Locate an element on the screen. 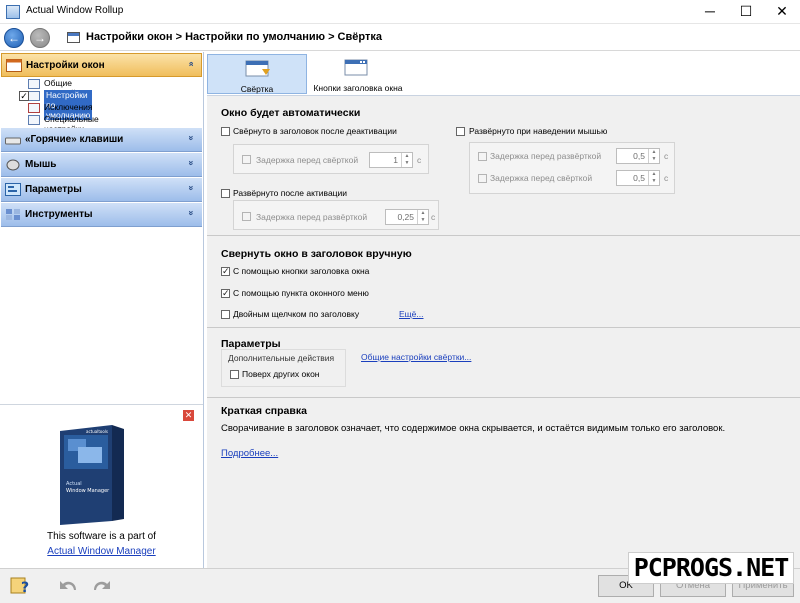 This screenshot has width=800, height=603. keyboard-icon is located at coordinates (13, 139).